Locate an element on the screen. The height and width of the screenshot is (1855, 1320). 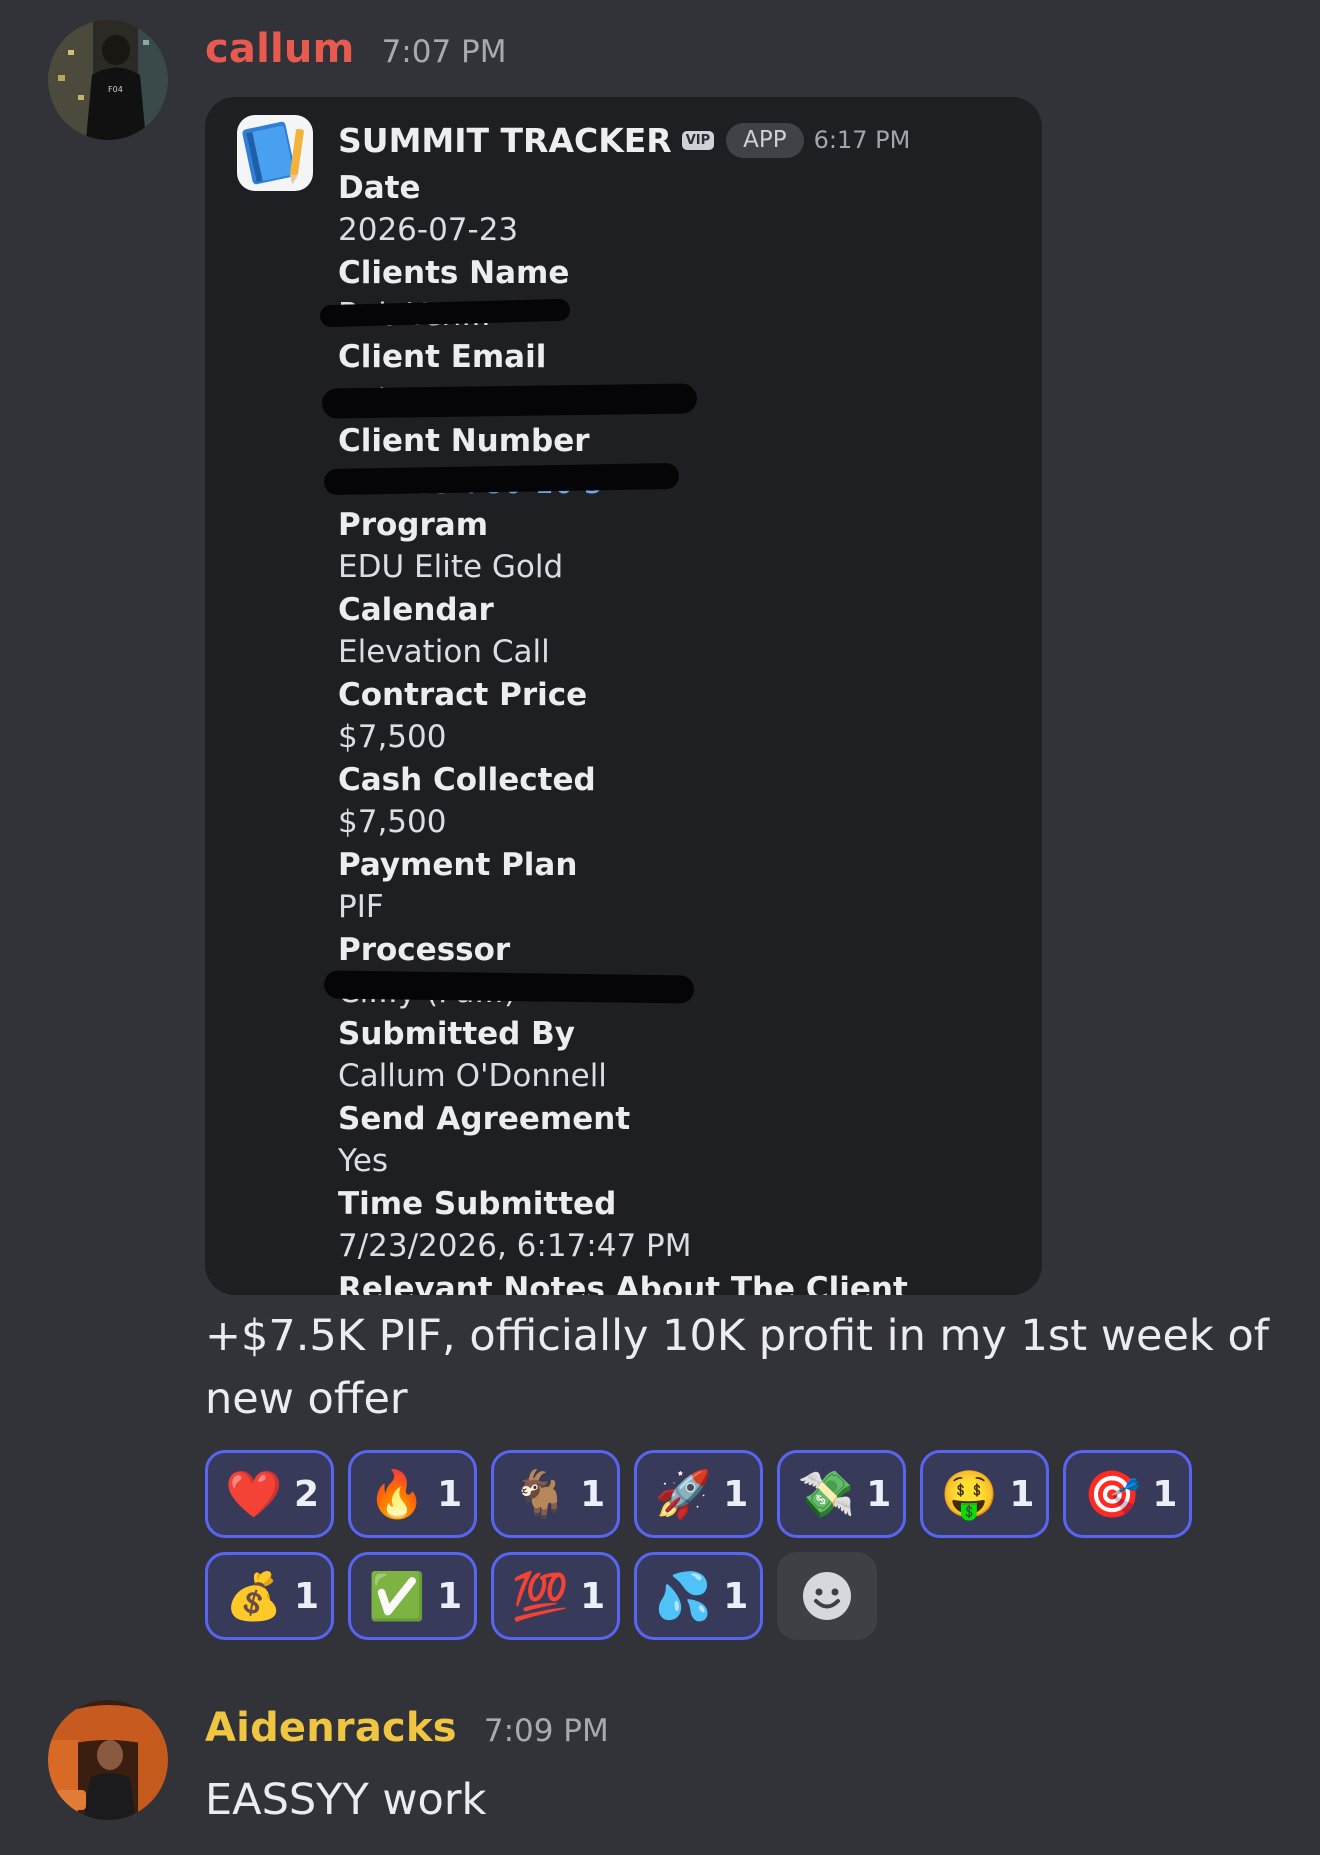
money-mouth-face-icon: 🤑 is located at coordinates (969, 1494).